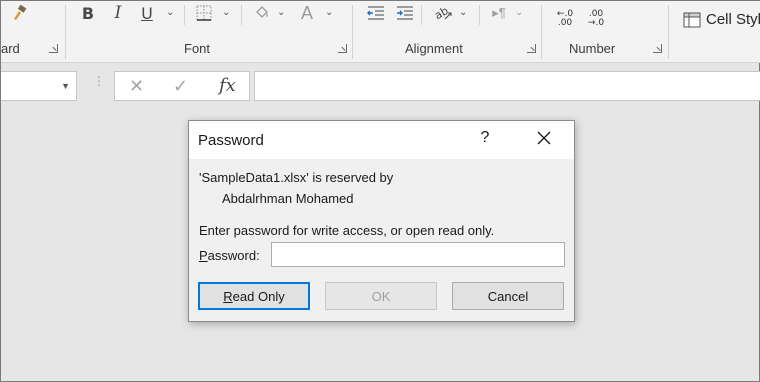 The height and width of the screenshot is (382, 760). What do you see at coordinates (203, 255) in the screenshot?
I see `password-label-accesskey: P` at bounding box center [203, 255].